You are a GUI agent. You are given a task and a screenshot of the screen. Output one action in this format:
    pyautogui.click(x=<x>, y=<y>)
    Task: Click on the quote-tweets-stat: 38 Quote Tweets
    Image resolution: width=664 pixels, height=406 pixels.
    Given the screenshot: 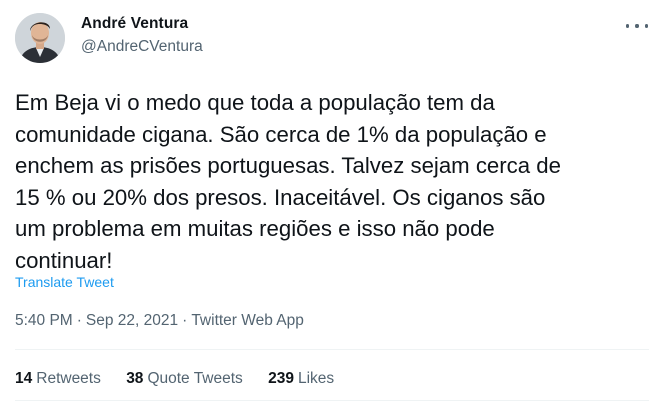 What is the action you would take?
    pyautogui.click(x=184, y=379)
    